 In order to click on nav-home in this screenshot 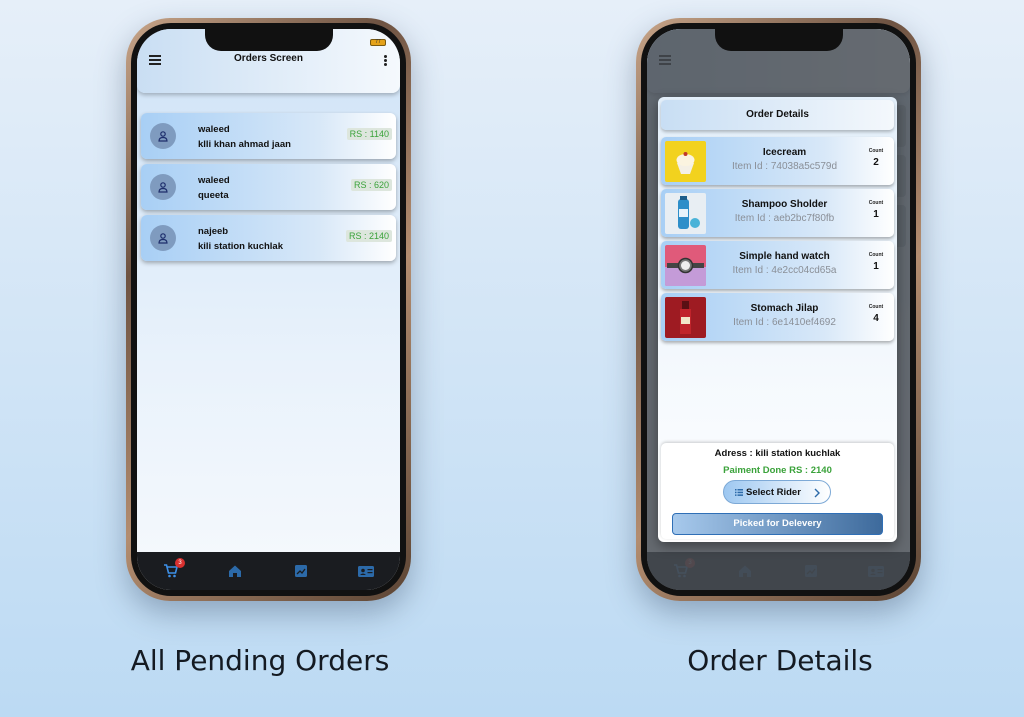, I will do `click(235, 571)`.